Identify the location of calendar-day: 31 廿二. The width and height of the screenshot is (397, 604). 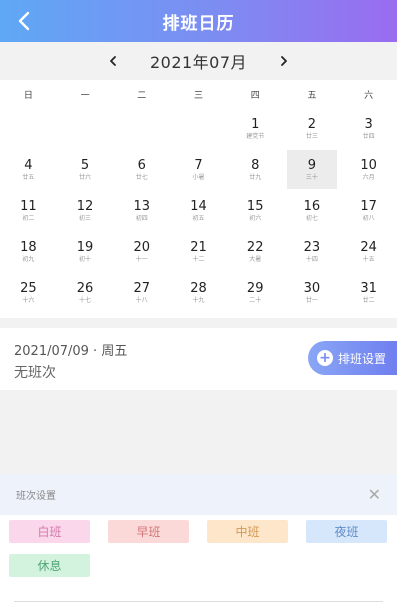
(368, 292).